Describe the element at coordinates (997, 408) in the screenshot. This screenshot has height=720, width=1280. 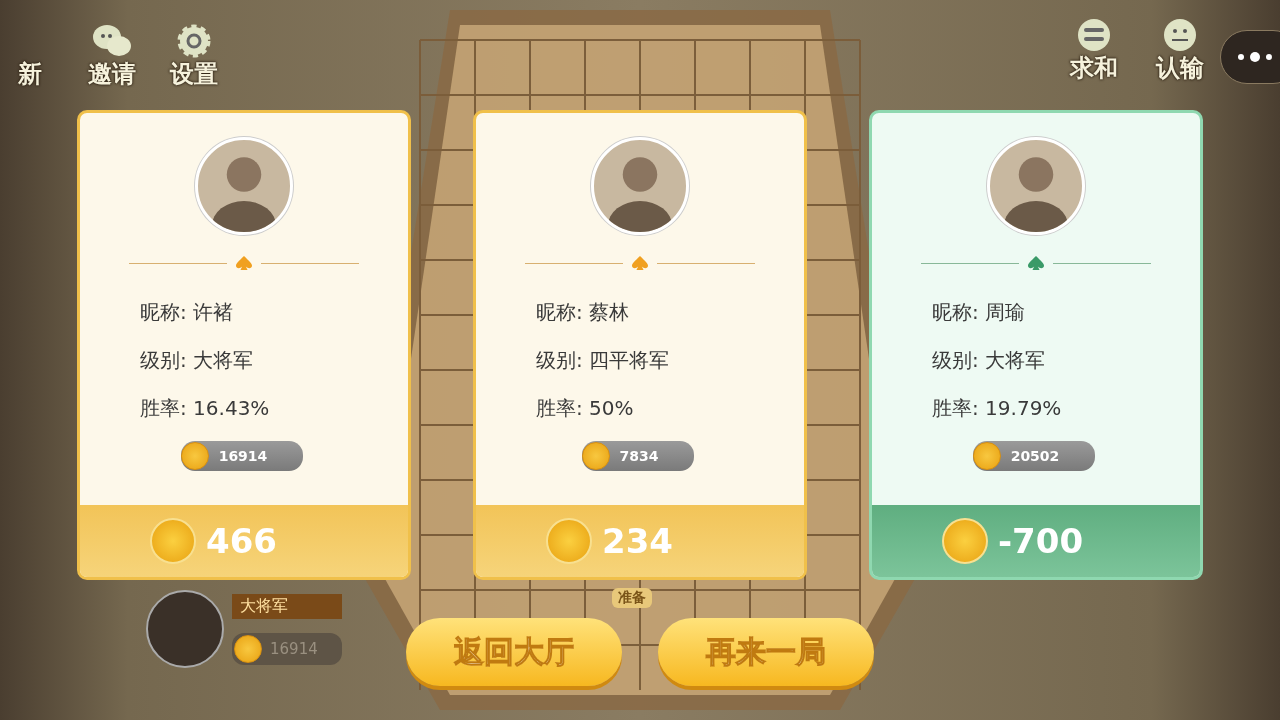
I see `winrate-text: 胜率: 19.79%` at that location.